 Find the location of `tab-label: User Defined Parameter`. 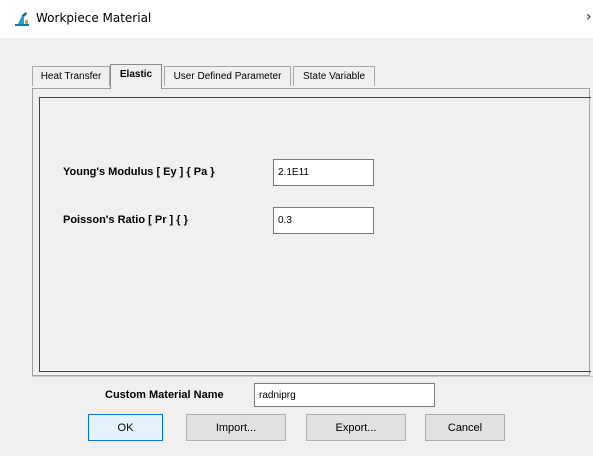

tab-label: User Defined Parameter is located at coordinates (227, 76).